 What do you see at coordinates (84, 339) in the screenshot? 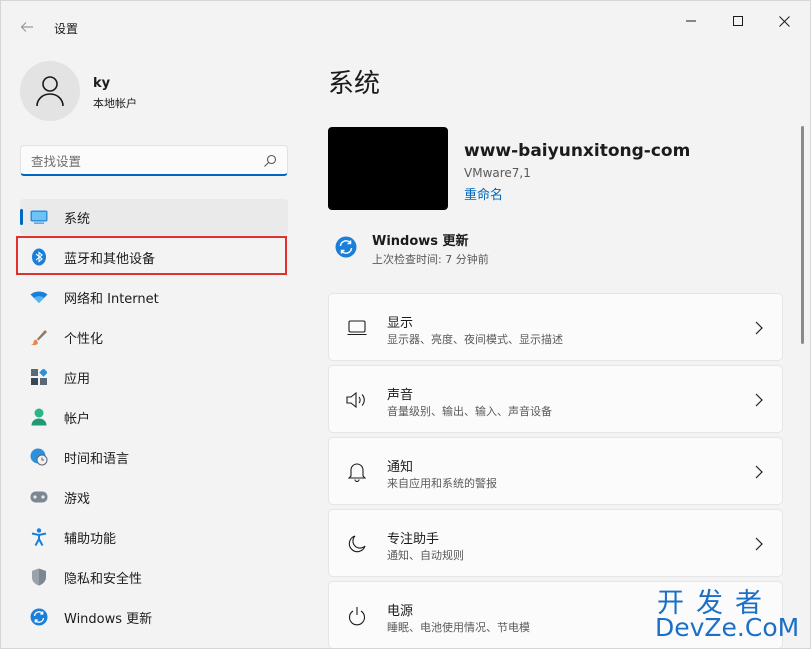
I see `sidebar-item-label: 个性化` at bounding box center [84, 339].